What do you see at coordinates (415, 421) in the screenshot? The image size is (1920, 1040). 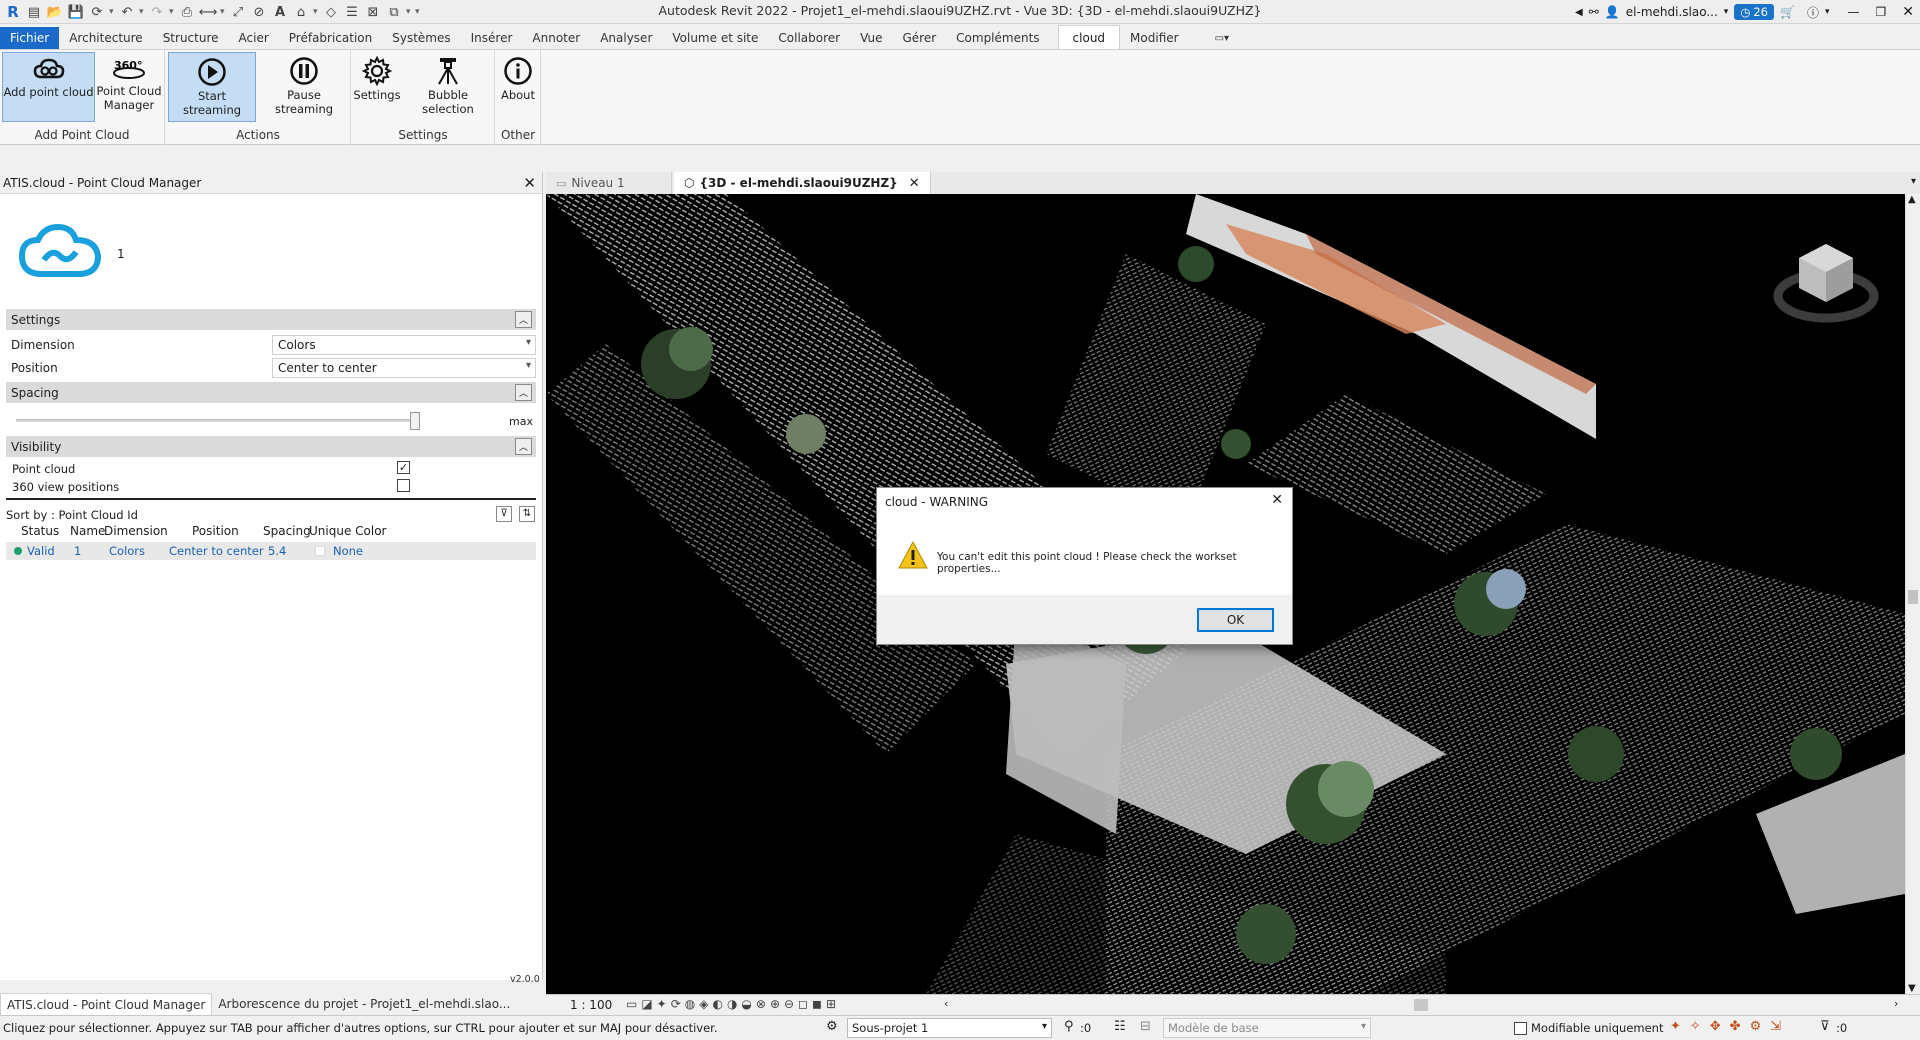 I see `spacing-slider-thumb` at bounding box center [415, 421].